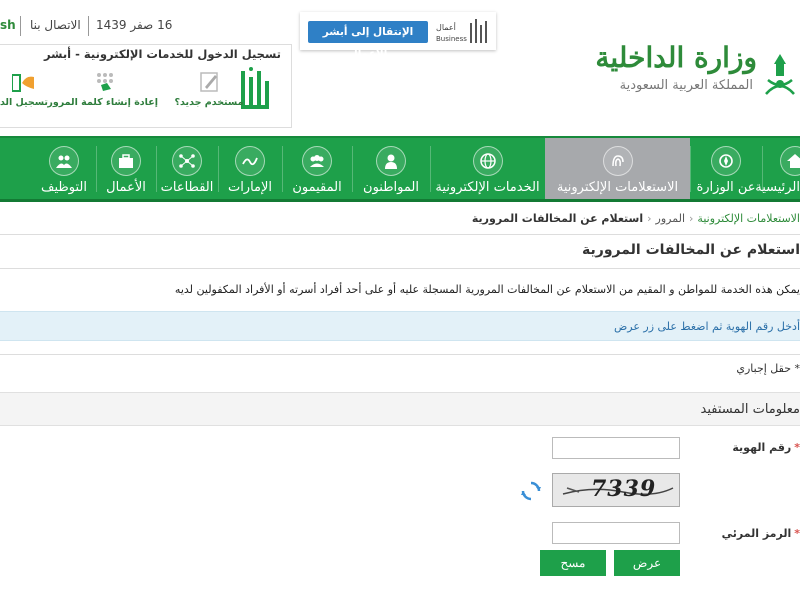 Image resolution: width=800 pixels, height=600 pixels. I want to click on breadcrumb-traffic: المرور, so click(670, 218).